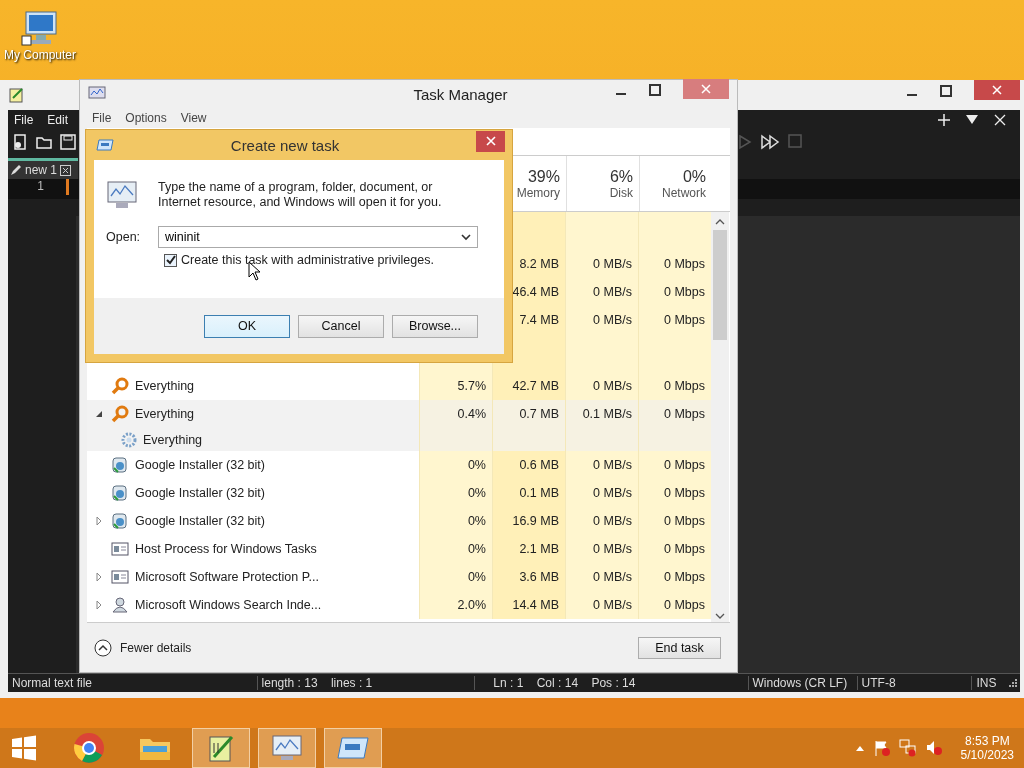 This screenshot has width=1024, height=768. Describe the element at coordinates (123, 237) in the screenshot. I see `open-label: Open:` at that location.